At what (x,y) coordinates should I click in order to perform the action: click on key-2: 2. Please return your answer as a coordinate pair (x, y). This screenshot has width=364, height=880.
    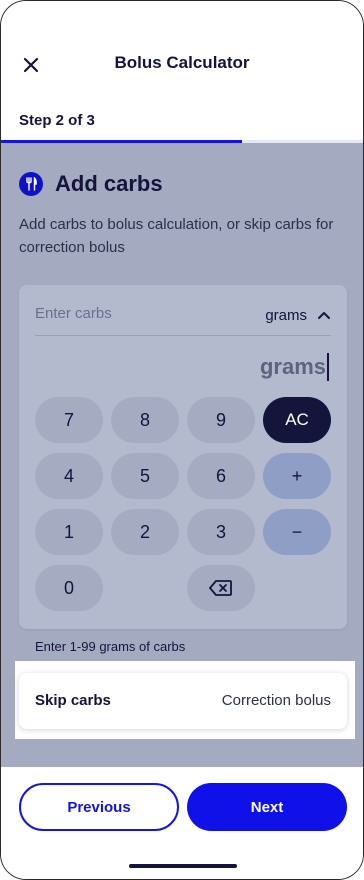
    Looking at the image, I should click on (145, 532).